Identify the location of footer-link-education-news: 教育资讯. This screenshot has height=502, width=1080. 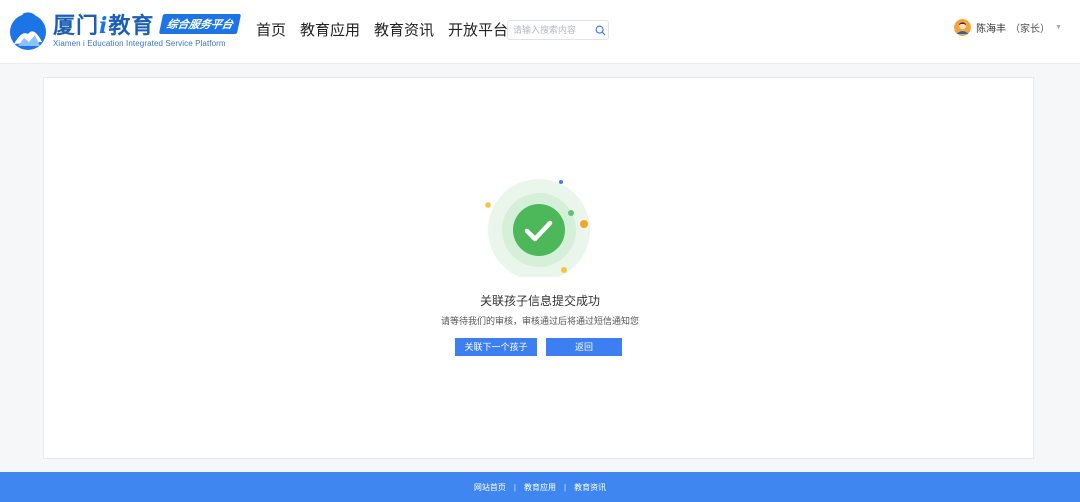
(590, 487).